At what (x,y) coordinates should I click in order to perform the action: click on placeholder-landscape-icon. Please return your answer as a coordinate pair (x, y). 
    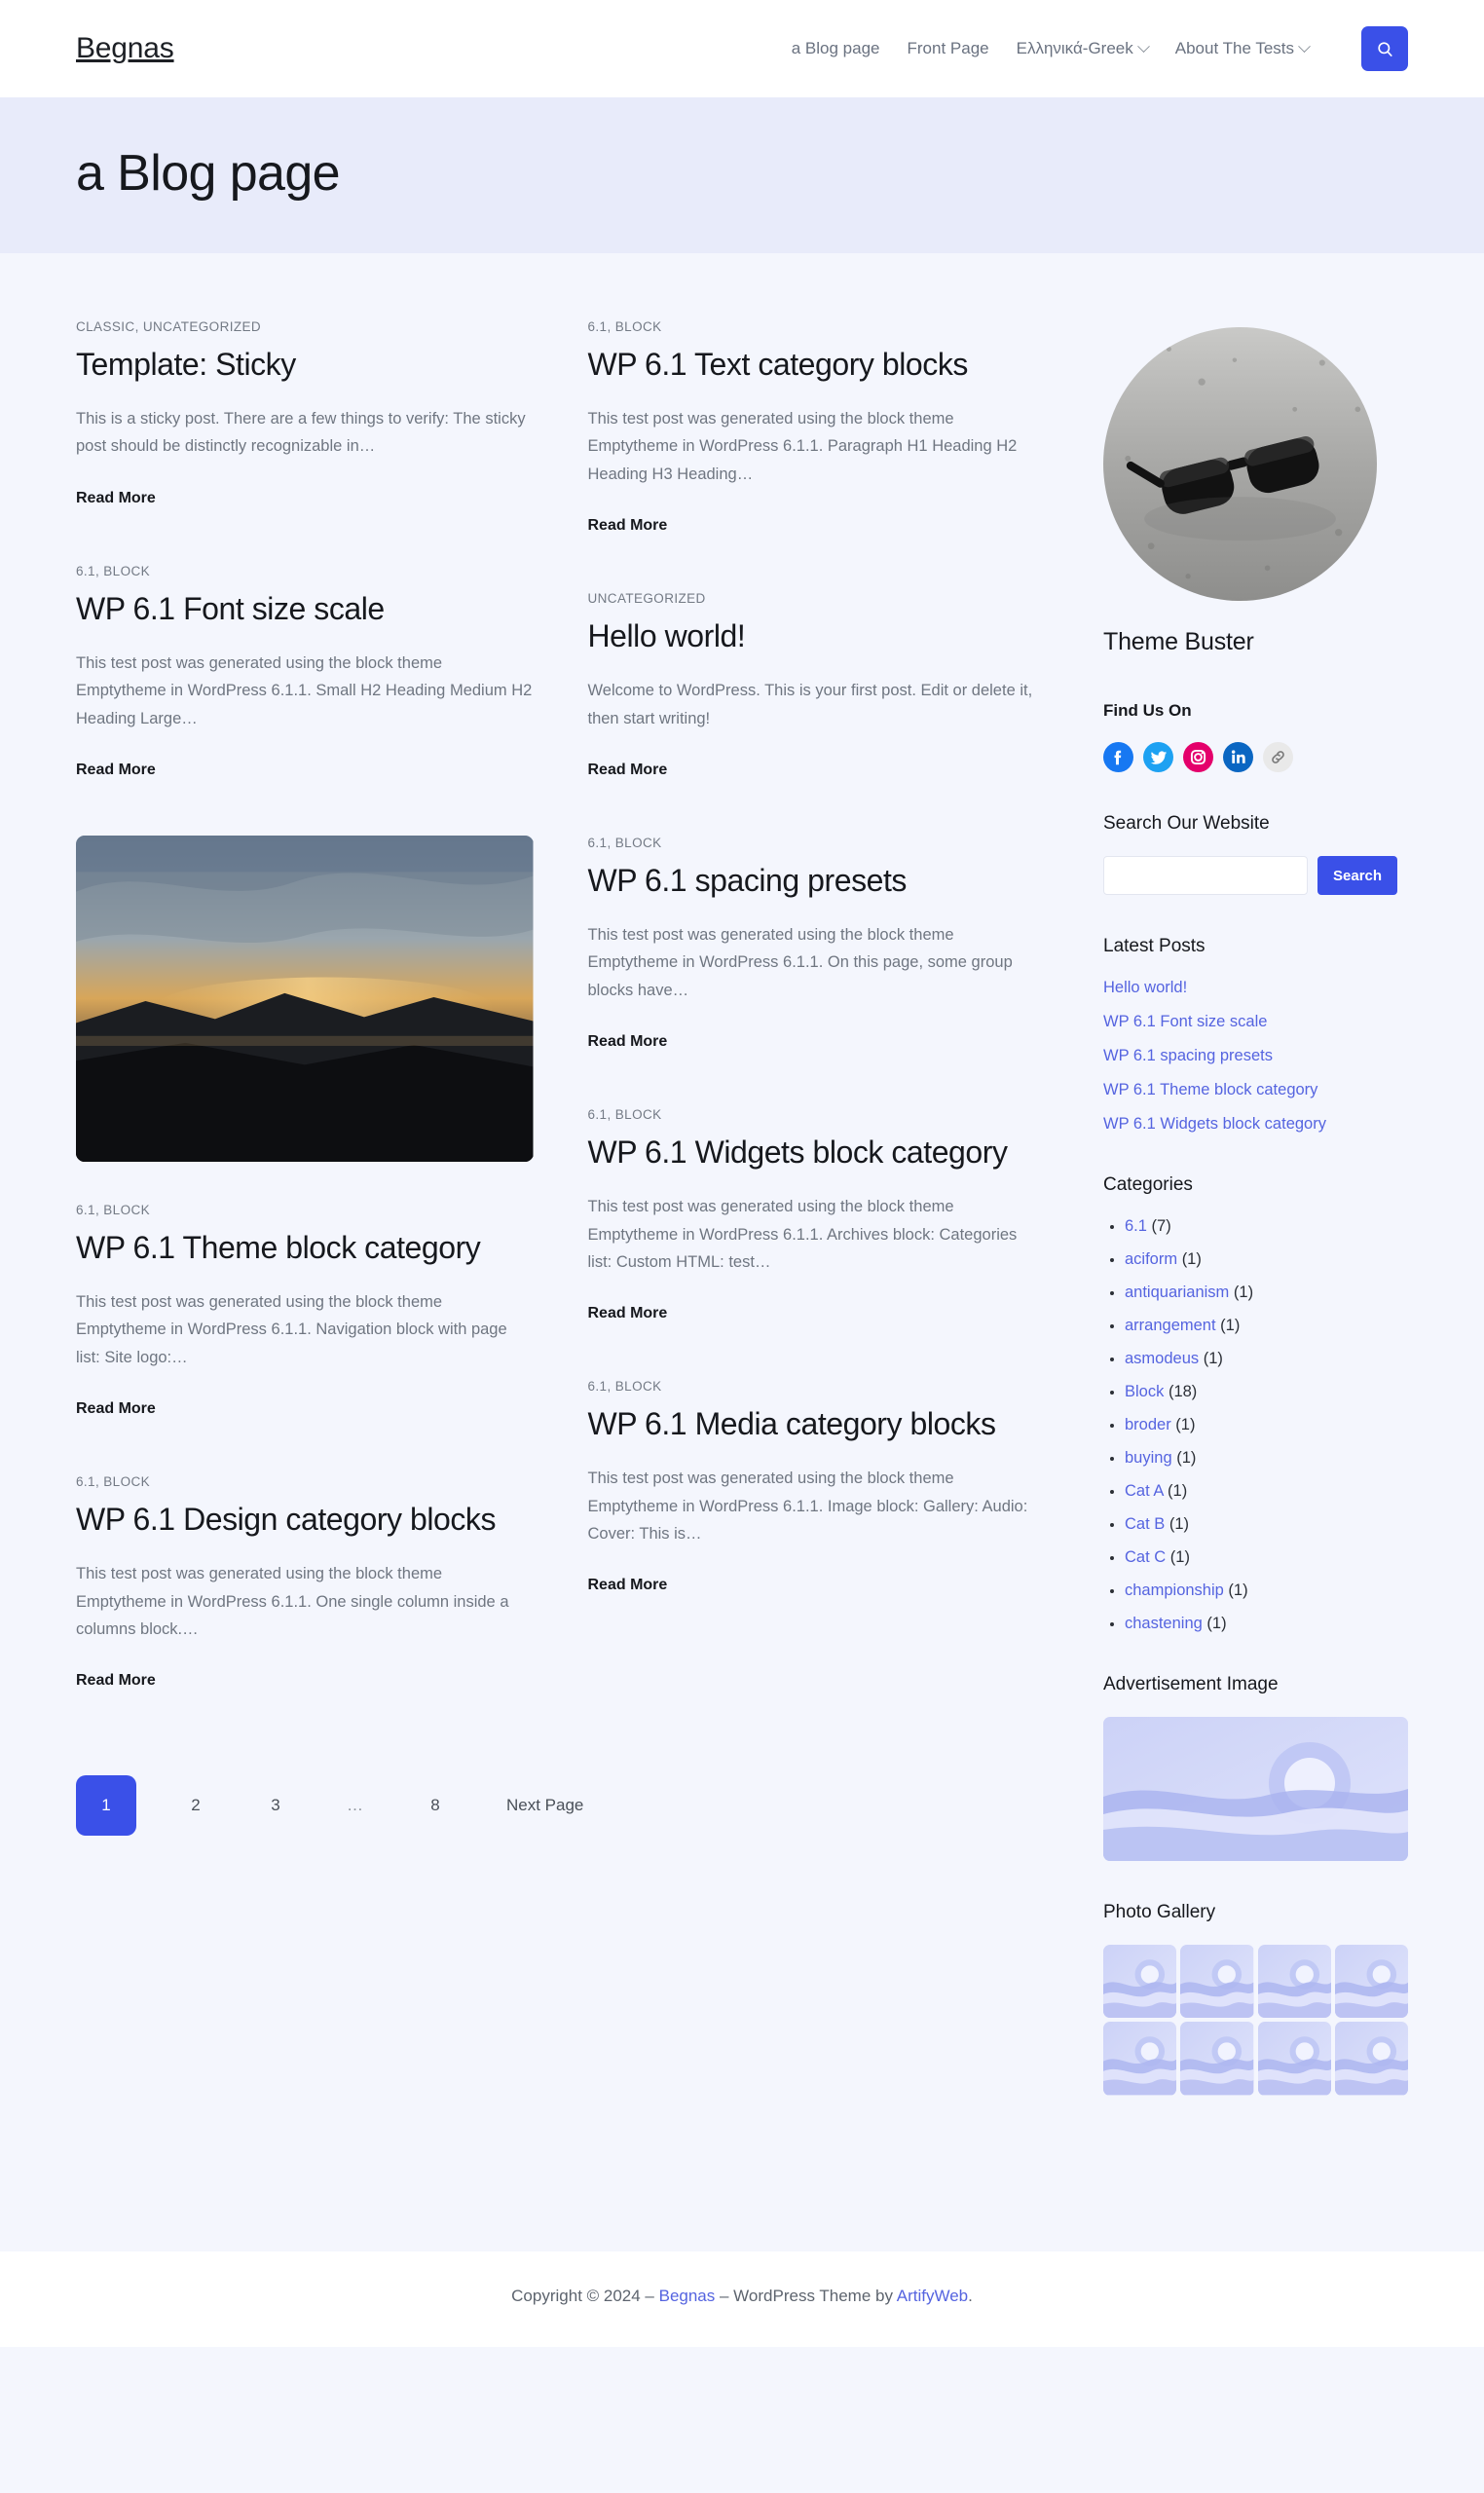
    Looking at the image, I should click on (1255, 1789).